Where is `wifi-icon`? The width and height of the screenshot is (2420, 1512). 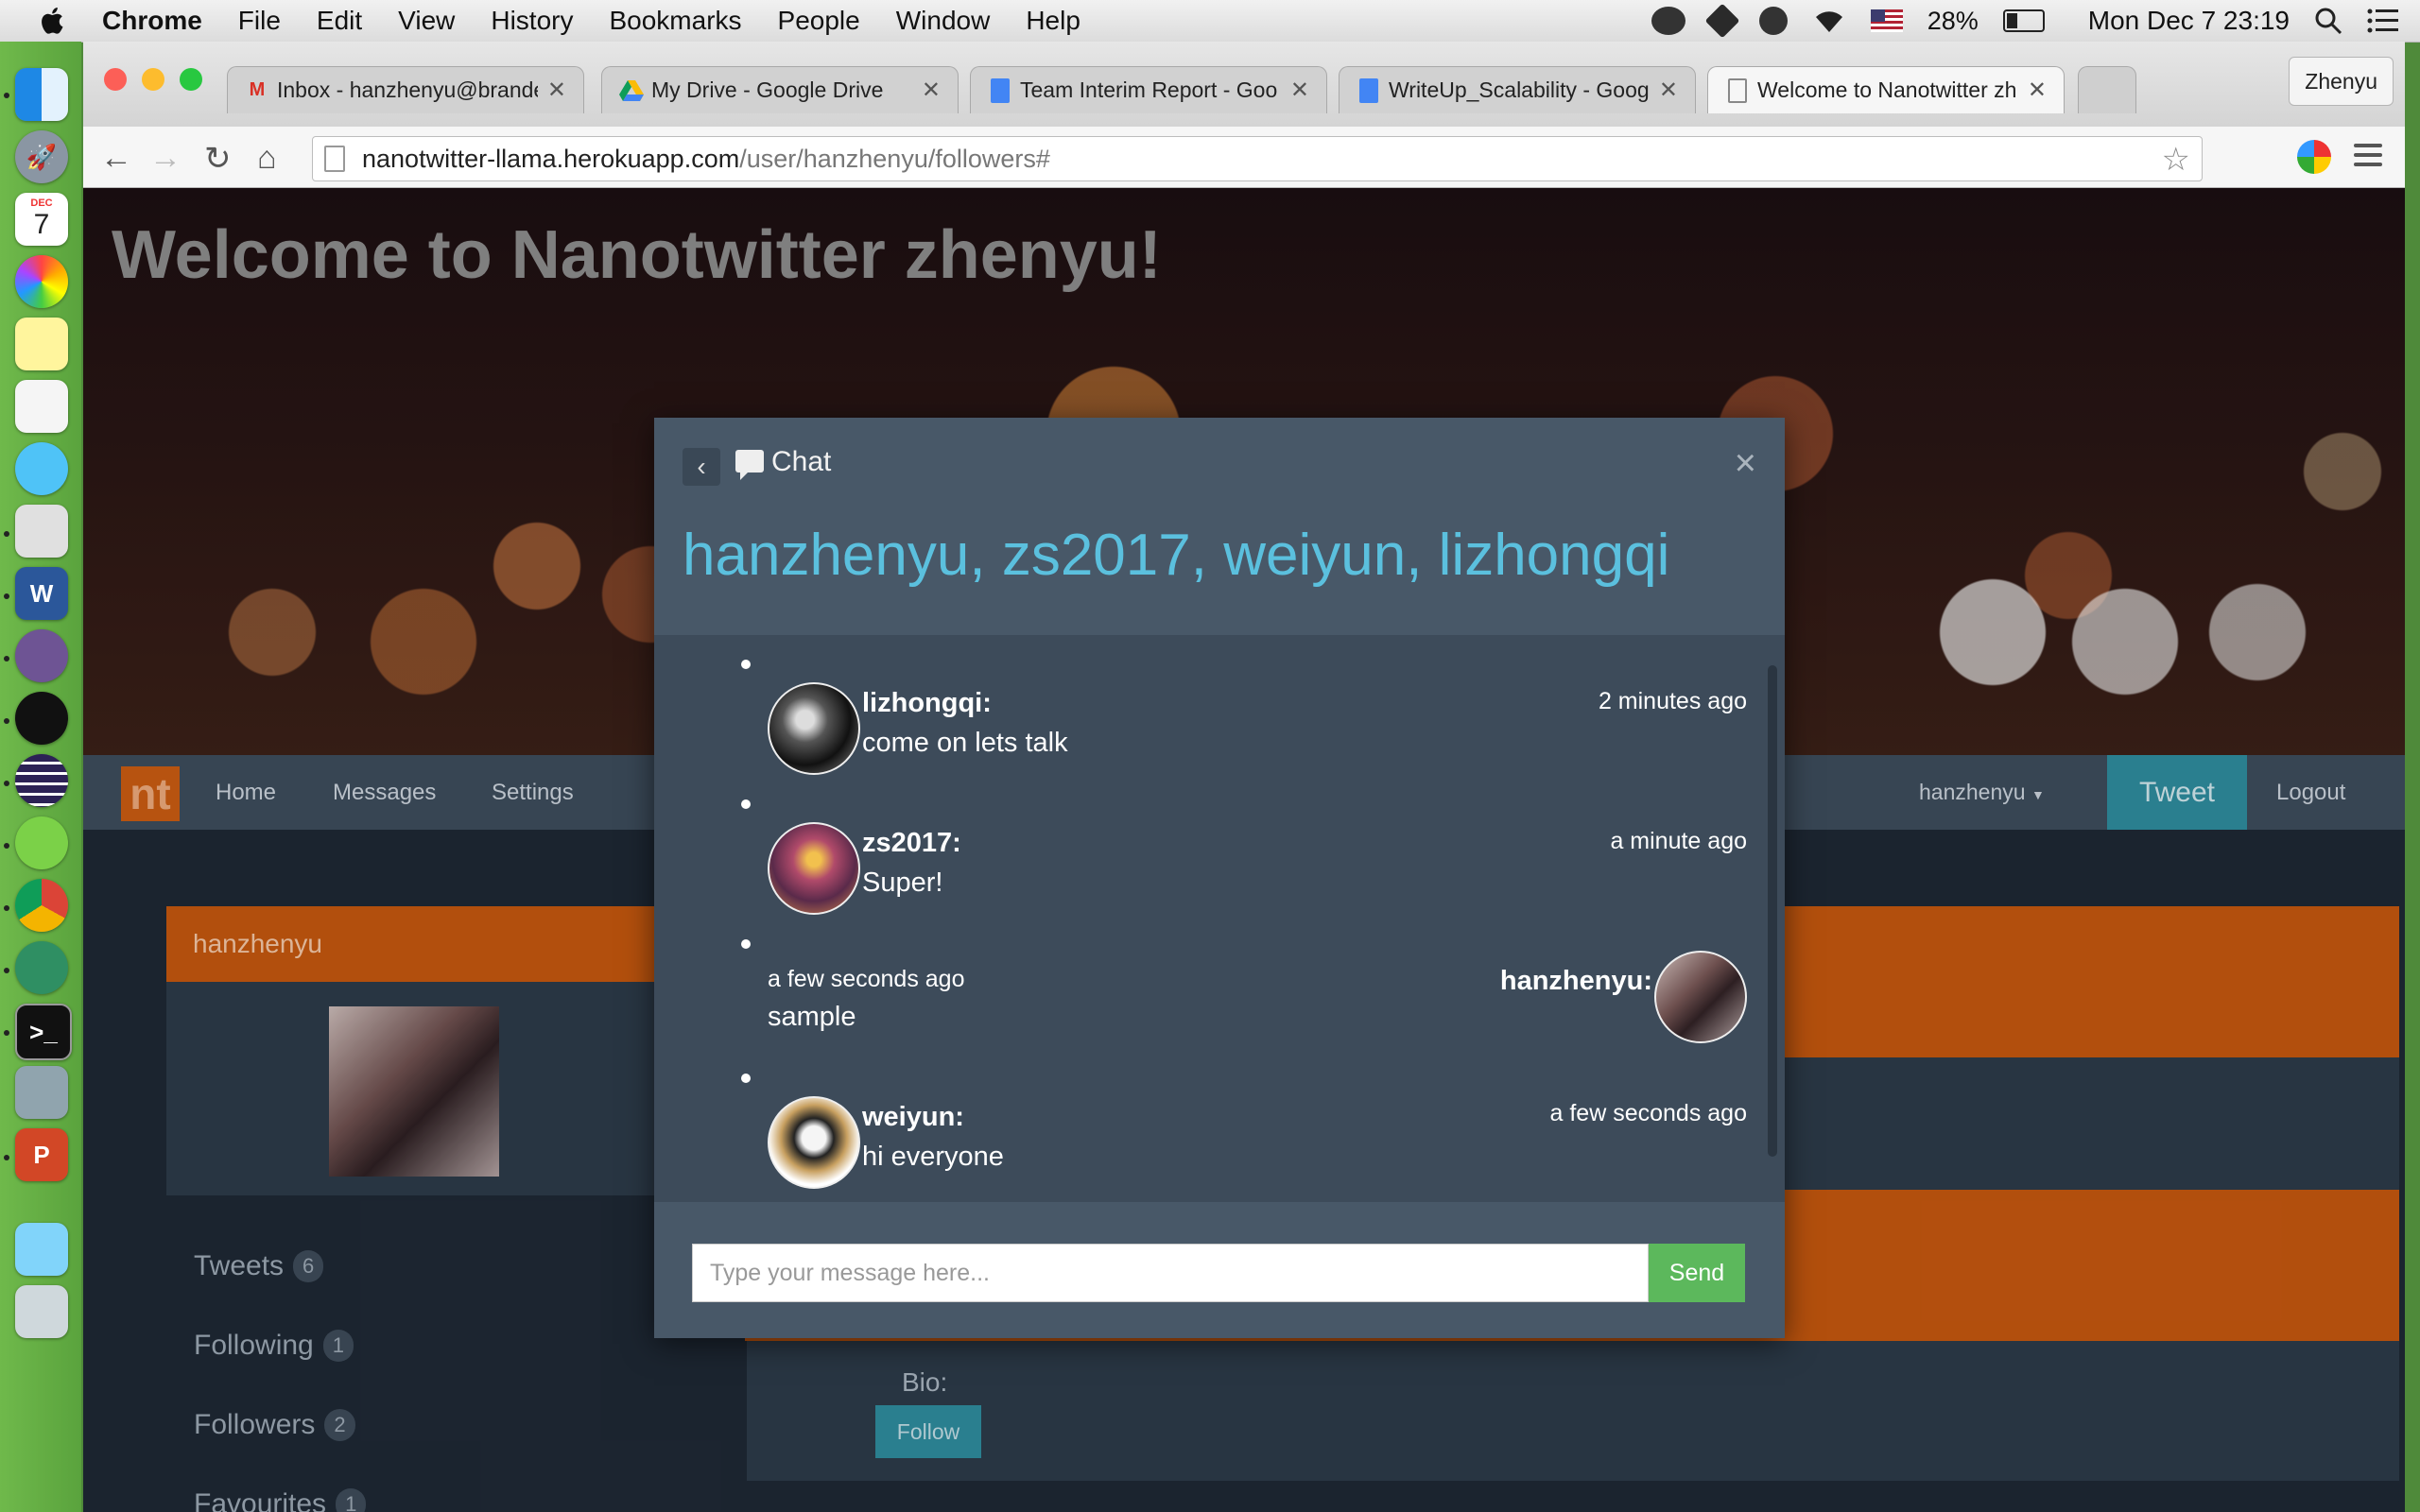 wifi-icon is located at coordinates (1829, 21).